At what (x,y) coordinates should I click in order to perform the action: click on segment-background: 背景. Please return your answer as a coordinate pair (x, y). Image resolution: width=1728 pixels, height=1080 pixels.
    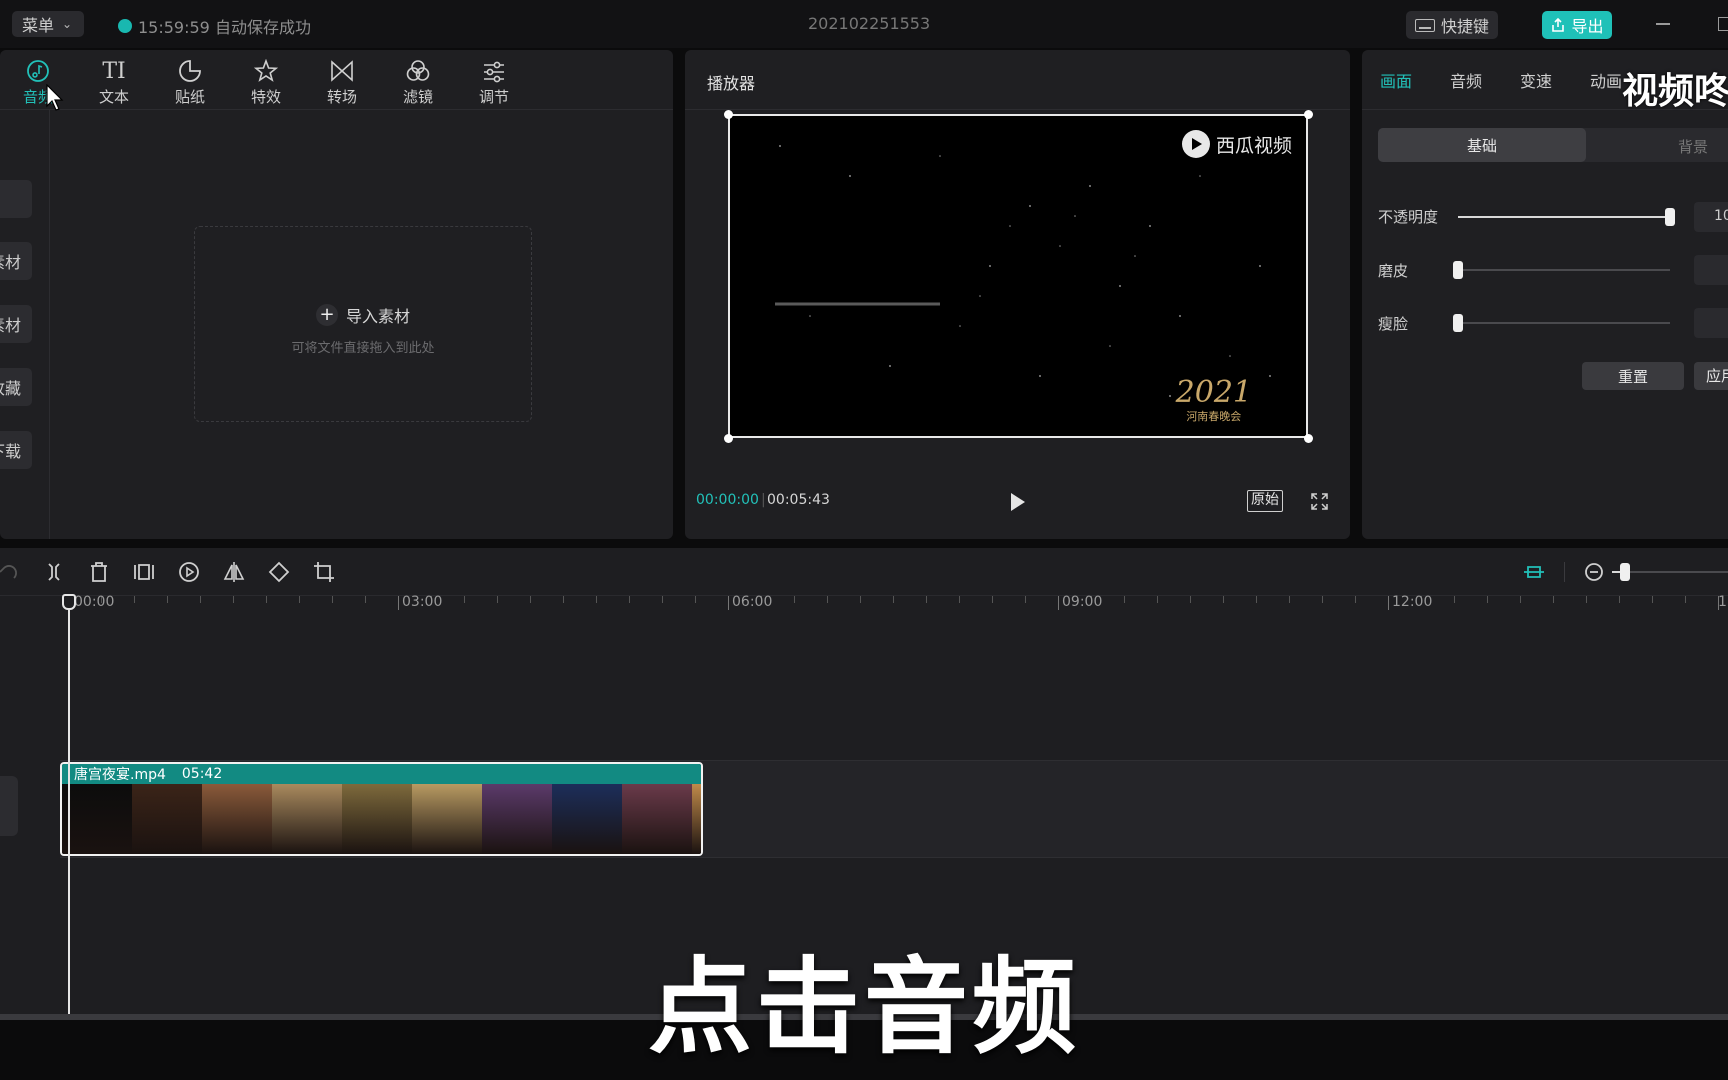
    Looking at the image, I should click on (1693, 146).